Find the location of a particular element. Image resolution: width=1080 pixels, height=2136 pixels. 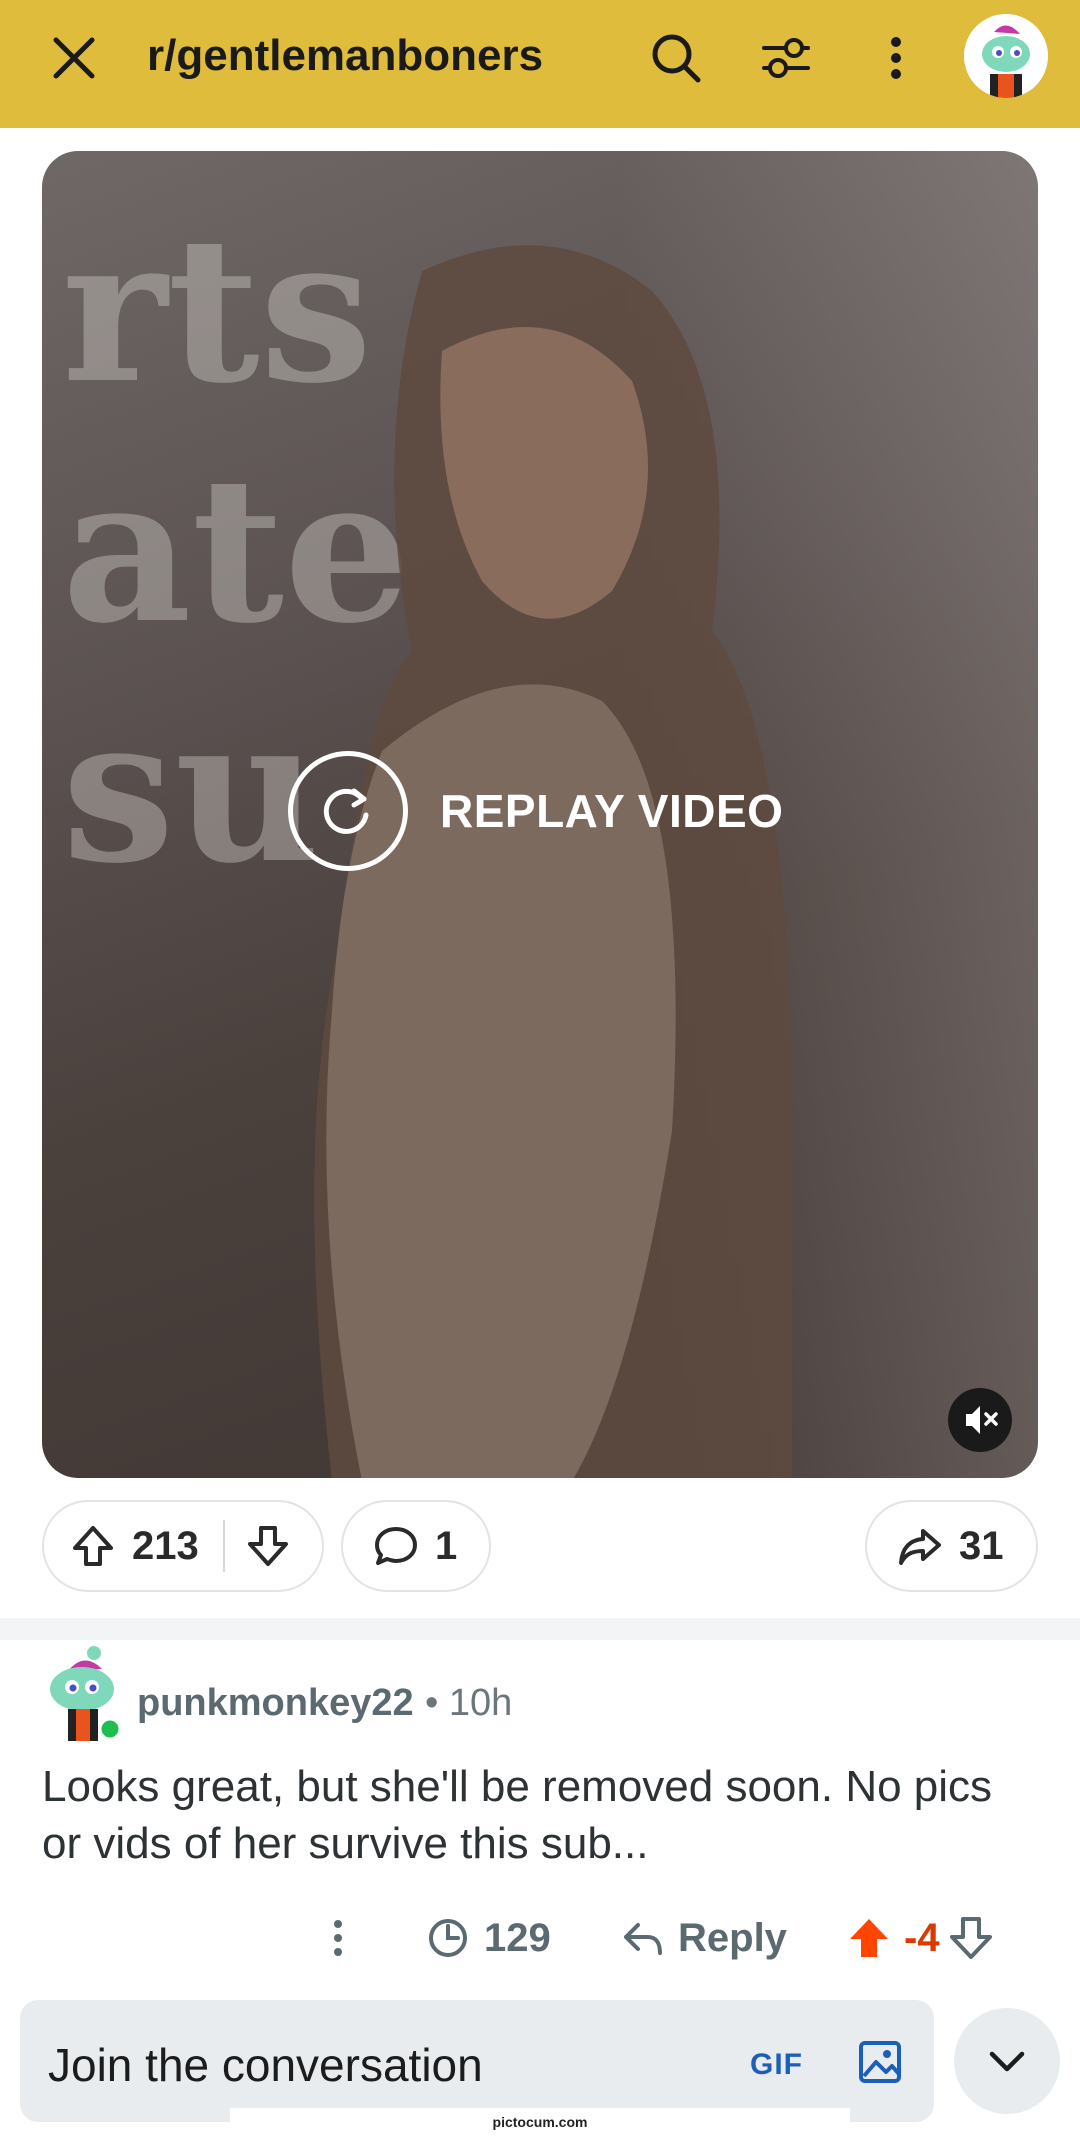

subreddit-title: r/gentlemanboners is located at coordinates (345, 56).